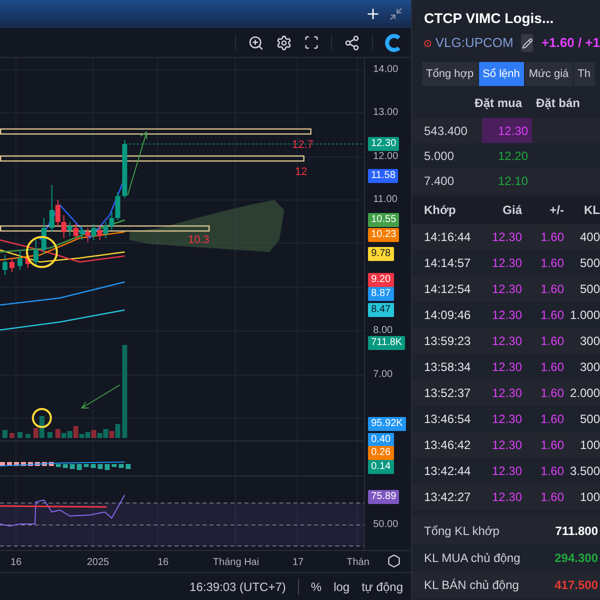 This screenshot has height=600, width=600. Describe the element at coordinates (385, 200) in the screenshot. I see `axis-label: 11.00` at that location.